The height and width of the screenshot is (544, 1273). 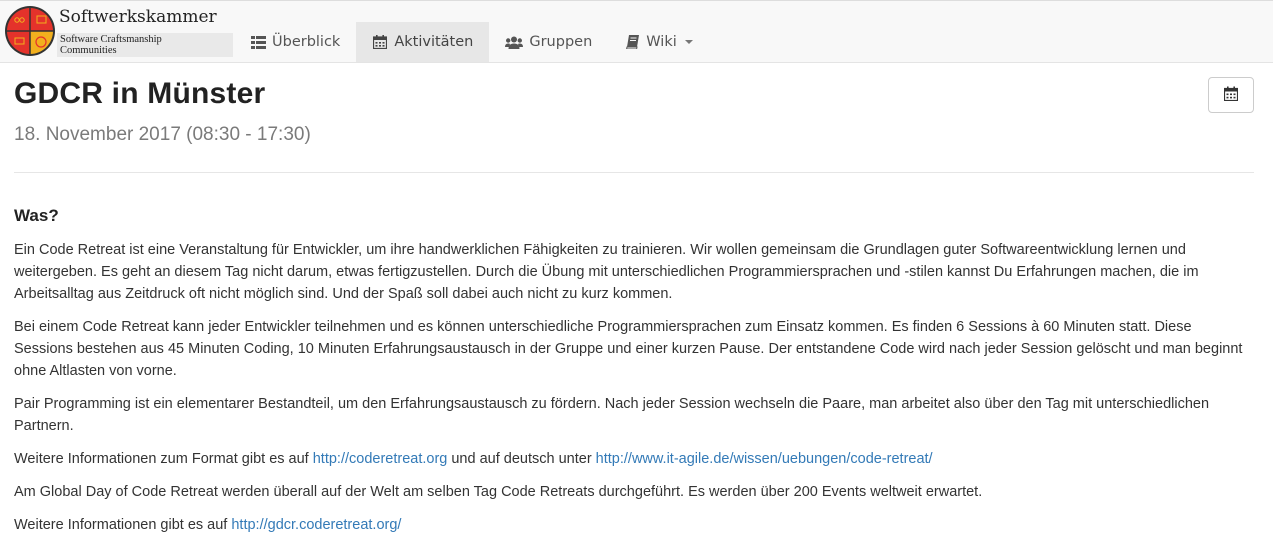 I want to click on nav-item-label: Gruppen, so click(x=561, y=42).